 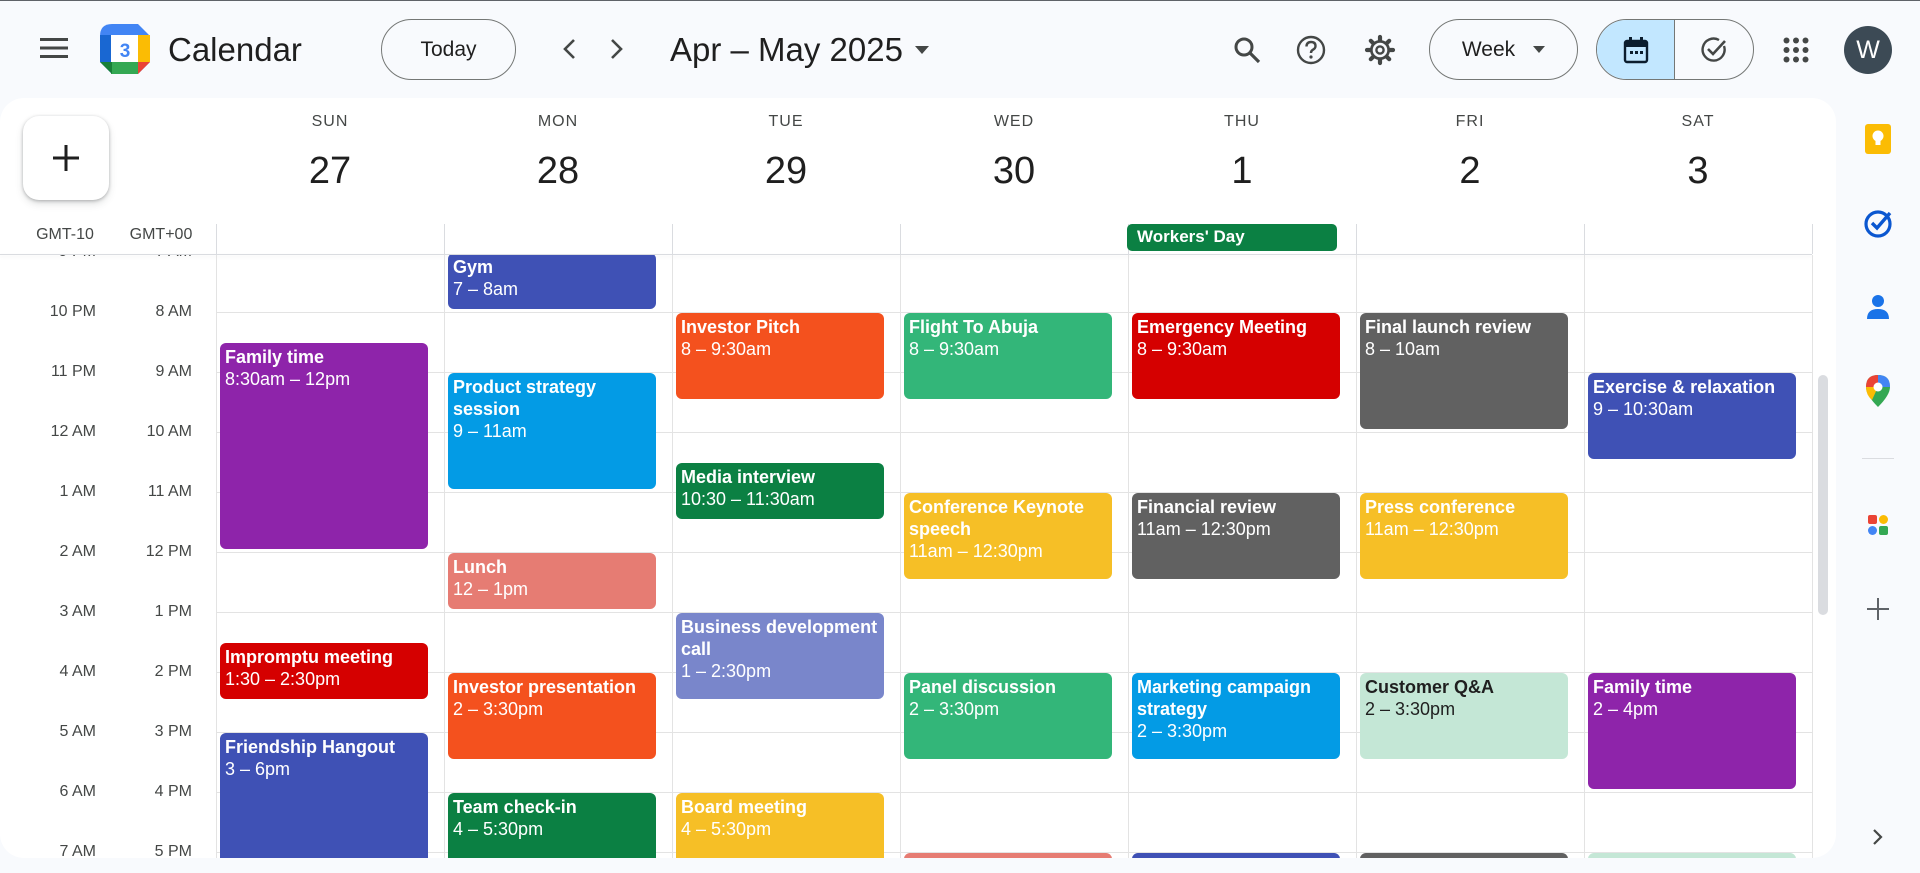 I want to click on previous-week-button, so click(x=569, y=49).